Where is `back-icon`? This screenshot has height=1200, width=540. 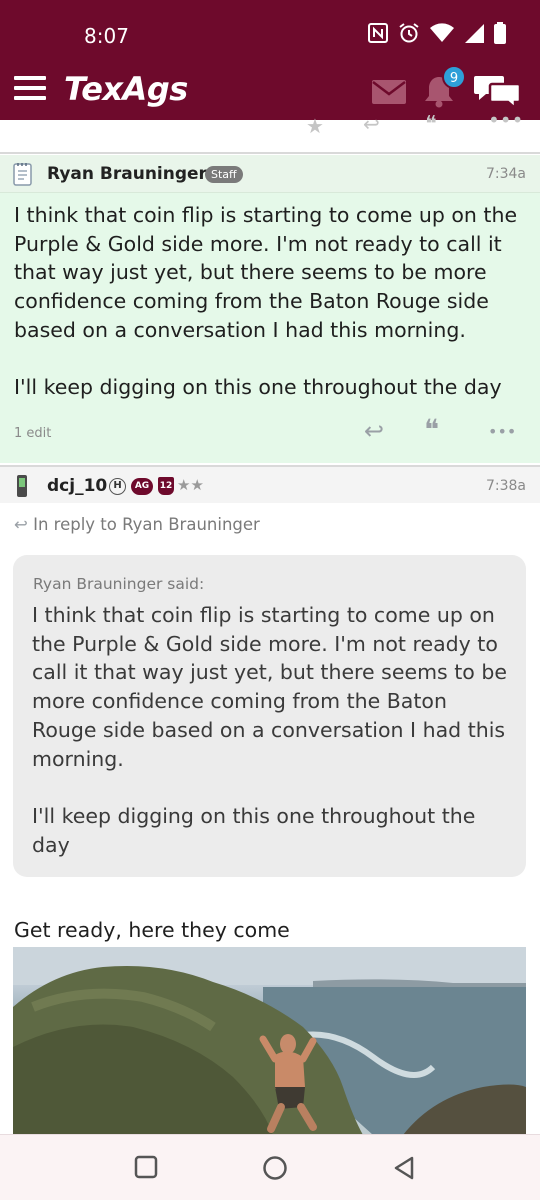
back-icon is located at coordinates (404, 1168).